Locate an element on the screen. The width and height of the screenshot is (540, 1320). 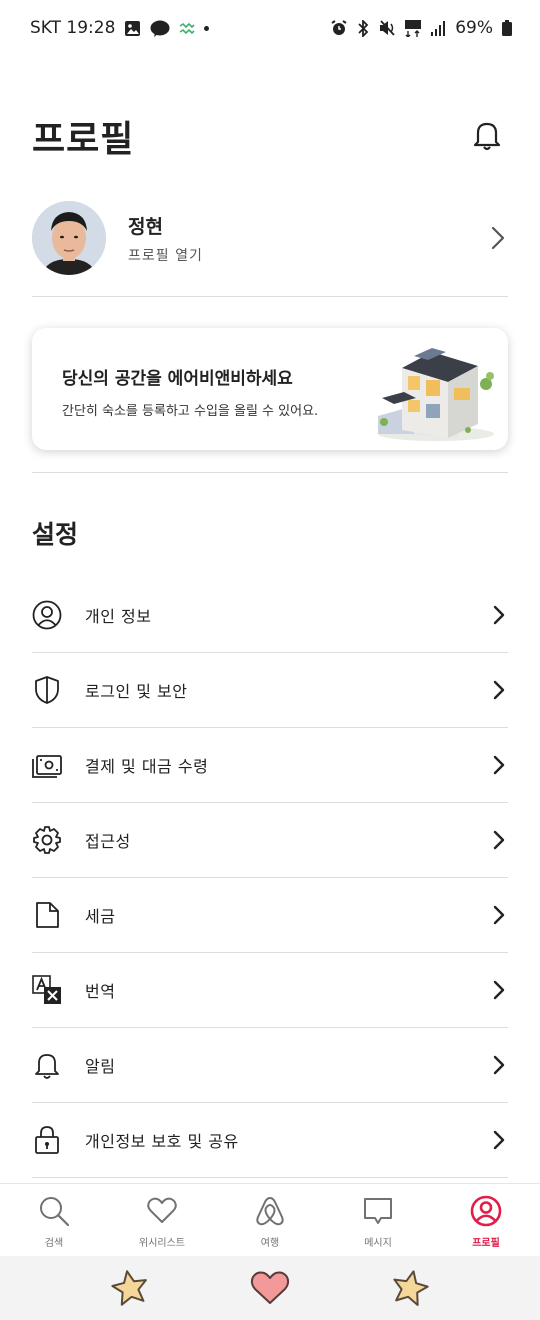
gear-icon is located at coordinates (47, 840).